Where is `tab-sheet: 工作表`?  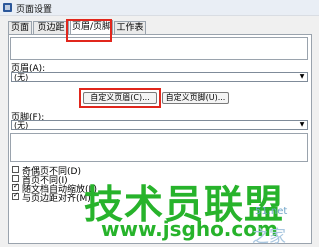 tab-sheet: 工作表 is located at coordinates (130, 27).